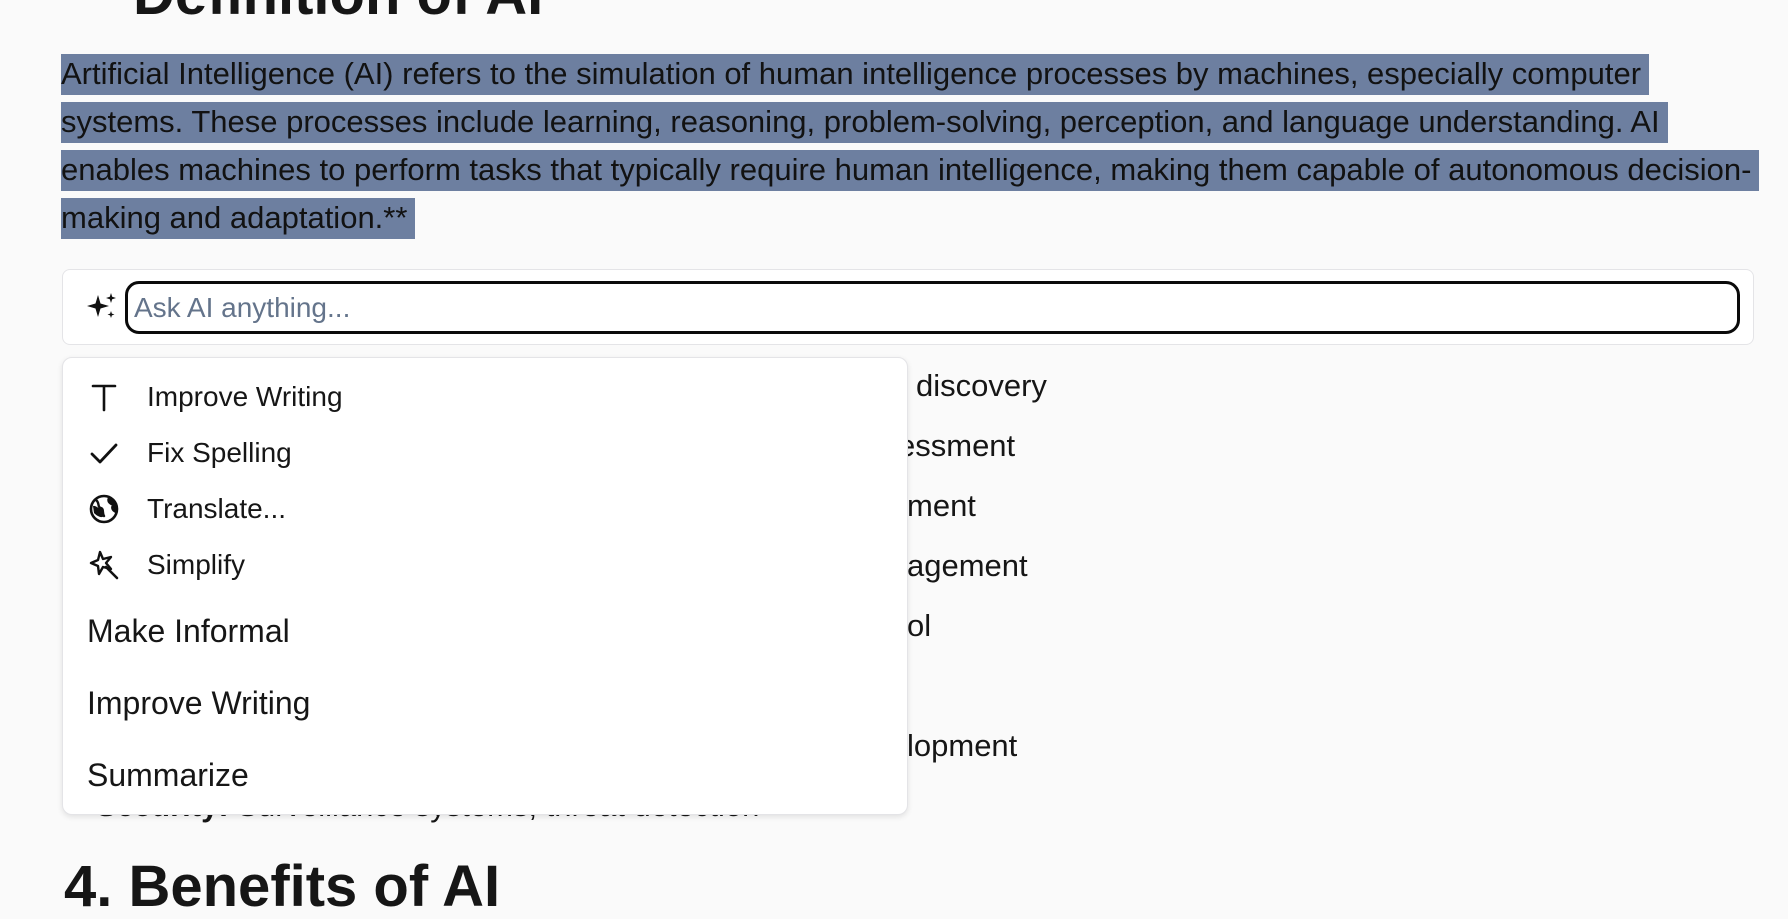 This screenshot has height=919, width=1788. I want to click on ask-ai-bar, so click(908, 307).